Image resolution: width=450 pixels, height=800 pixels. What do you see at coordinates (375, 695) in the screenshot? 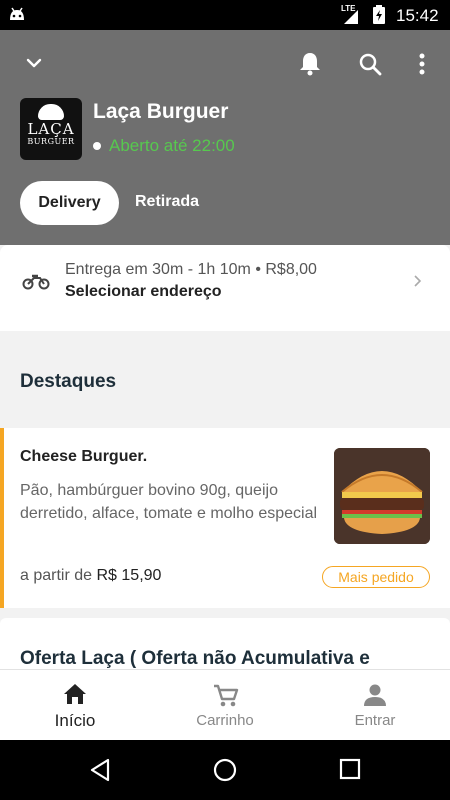
I see `person-icon` at bounding box center [375, 695].